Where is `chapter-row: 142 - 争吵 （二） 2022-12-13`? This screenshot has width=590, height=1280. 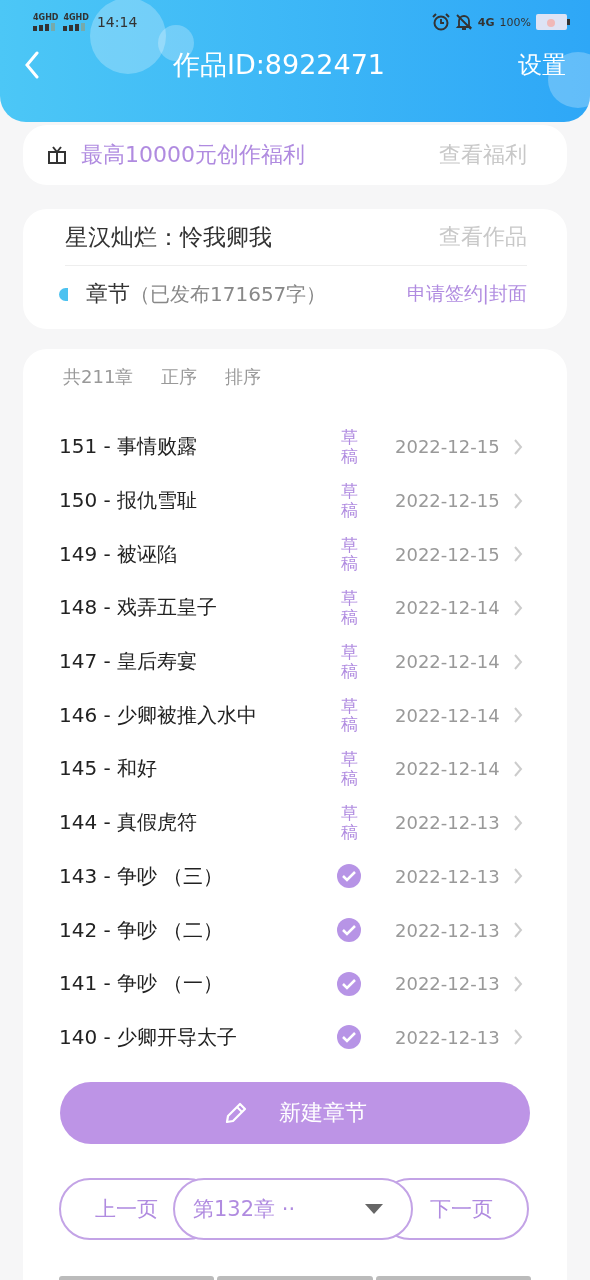 chapter-row: 142 - 争吵 （二） 2022-12-13 is located at coordinates (295, 930).